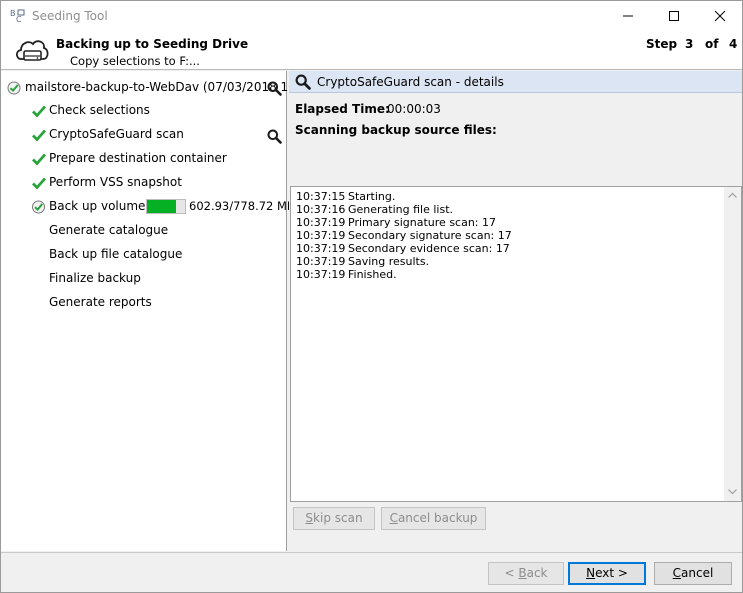 This screenshot has width=743, height=593. What do you see at coordinates (100, 302) in the screenshot?
I see `task-label: Generate reports` at bounding box center [100, 302].